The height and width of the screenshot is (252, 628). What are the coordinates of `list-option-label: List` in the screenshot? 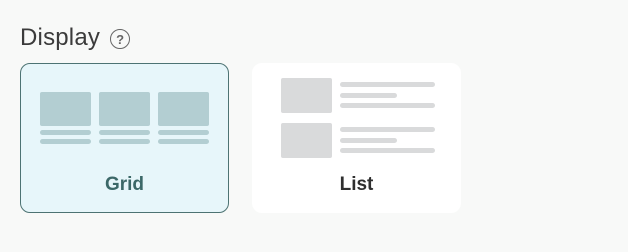 It's located at (356, 184).